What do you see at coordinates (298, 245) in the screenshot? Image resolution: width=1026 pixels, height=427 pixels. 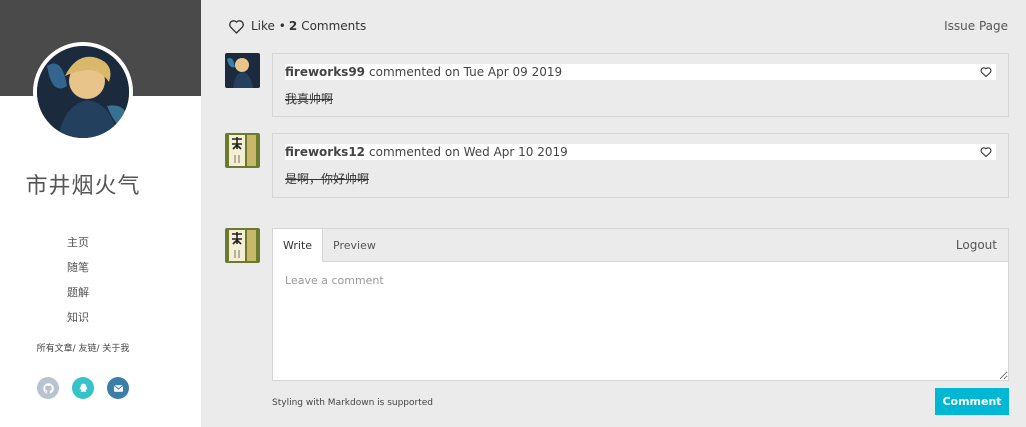 I see `tab-write: Write` at bounding box center [298, 245].